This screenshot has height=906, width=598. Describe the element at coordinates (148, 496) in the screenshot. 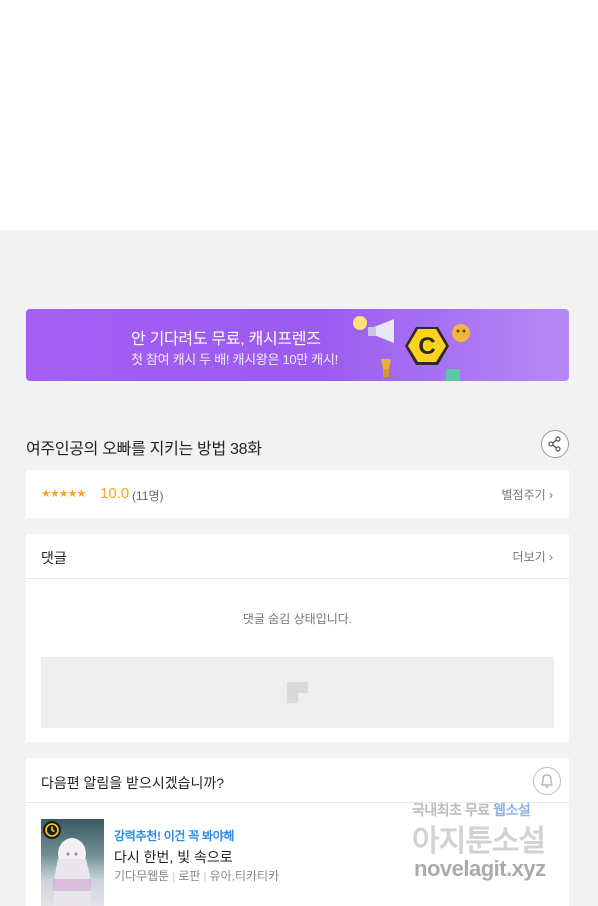

I see `rating-count: (11명)` at that location.